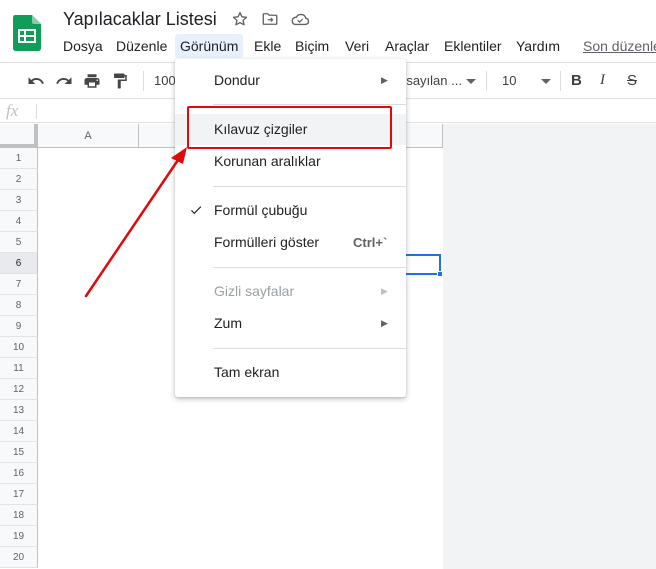 The width and height of the screenshot is (656, 569). What do you see at coordinates (19, 557) in the screenshot?
I see `row-header: 20` at bounding box center [19, 557].